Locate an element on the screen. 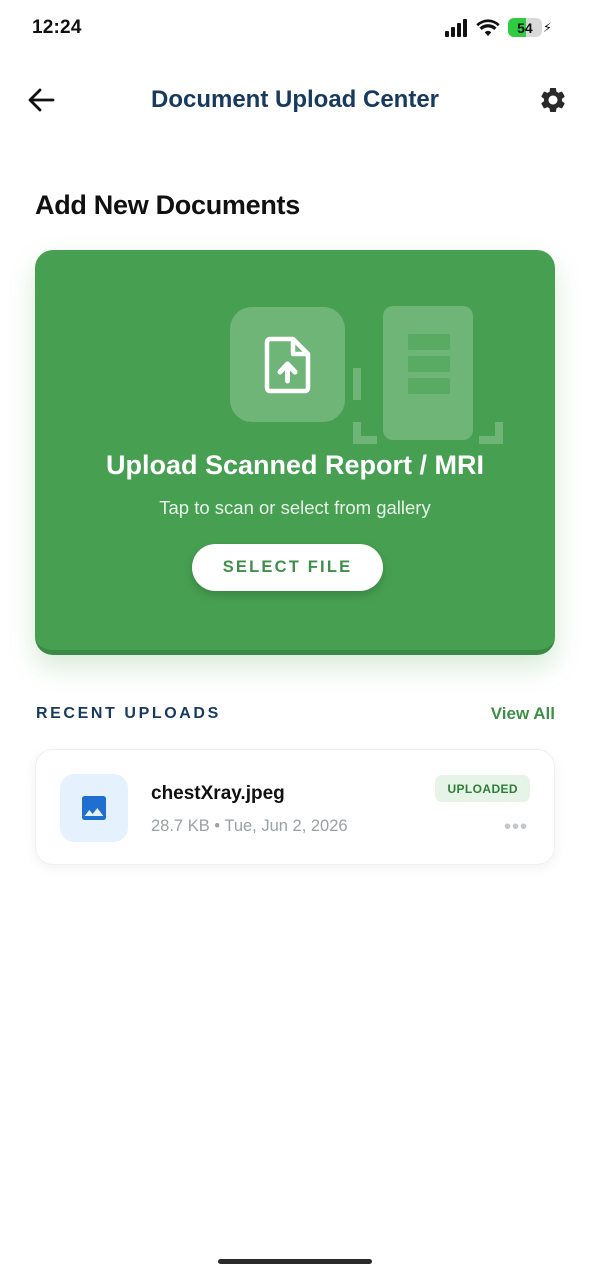  file-upload-icon is located at coordinates (287, 364).